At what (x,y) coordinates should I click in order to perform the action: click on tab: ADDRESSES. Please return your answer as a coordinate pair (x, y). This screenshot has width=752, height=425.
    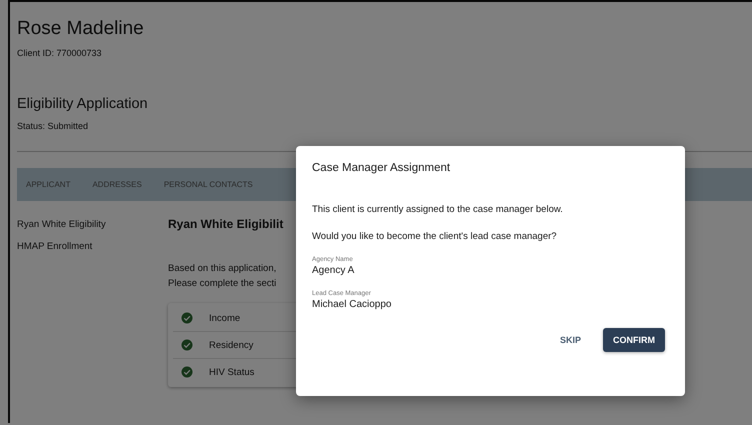
    Looking at the image, I should click on (117, 184).